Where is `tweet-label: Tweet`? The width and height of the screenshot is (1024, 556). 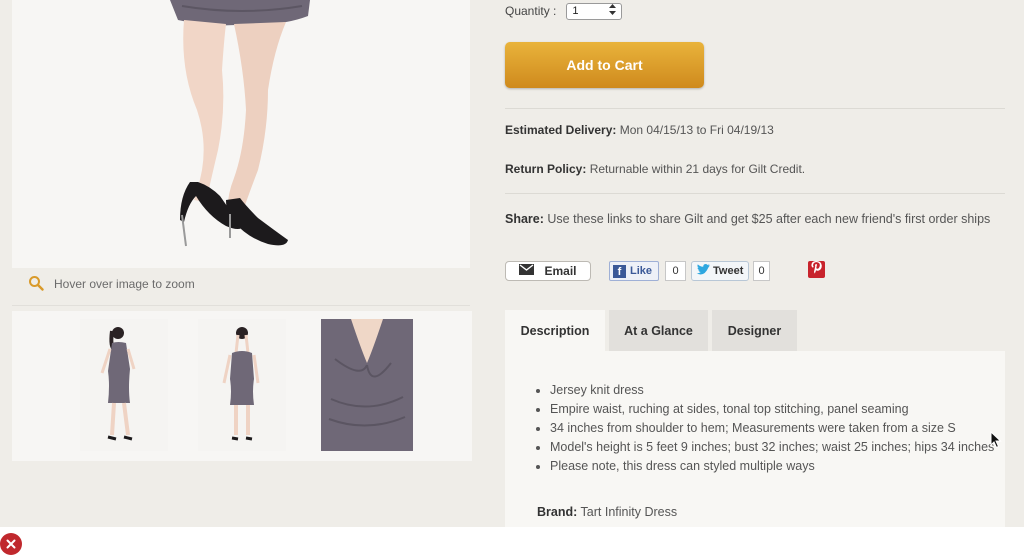
tweet-label: Tweet is located at coordinates (728, 271).